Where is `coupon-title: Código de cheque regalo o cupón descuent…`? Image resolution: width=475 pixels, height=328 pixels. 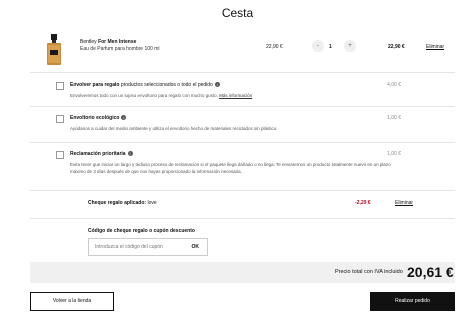
coupon-title: Código de cheque regalo o cupón descuent… is located at coordinates (141, 231).